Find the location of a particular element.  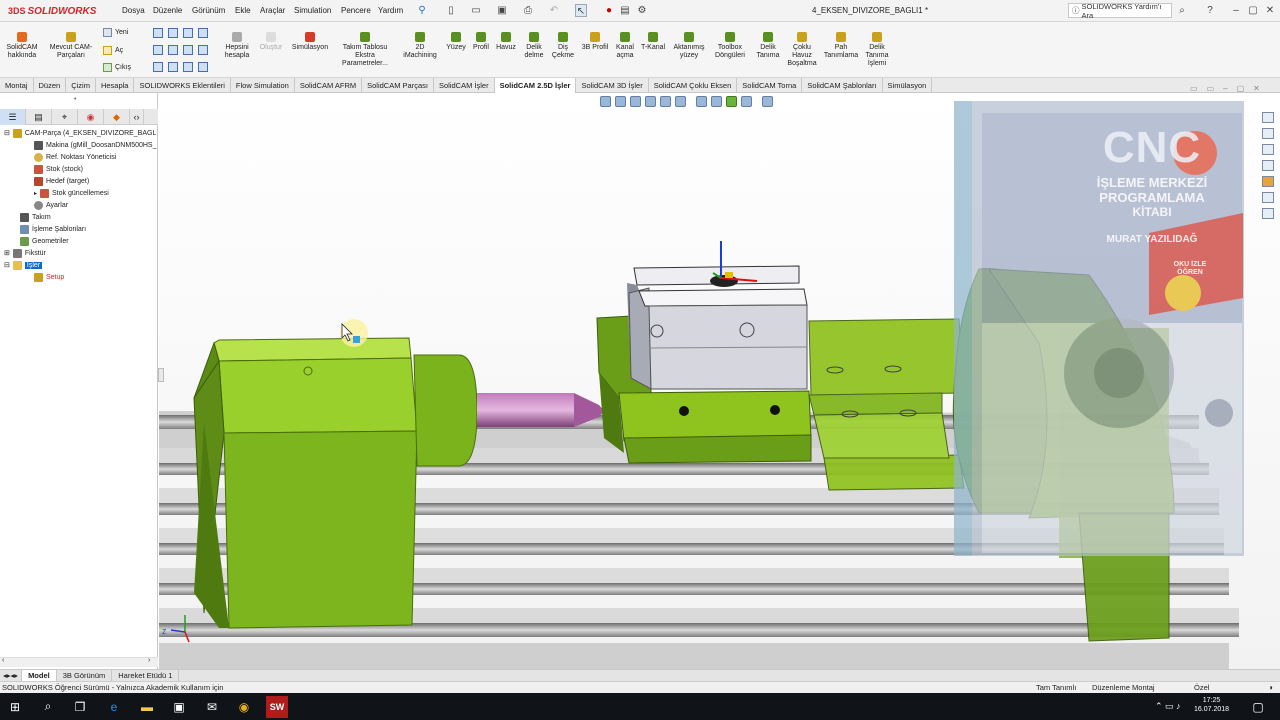

solidworks-taskbar-icon: SW is located at coordinates (277, 707).